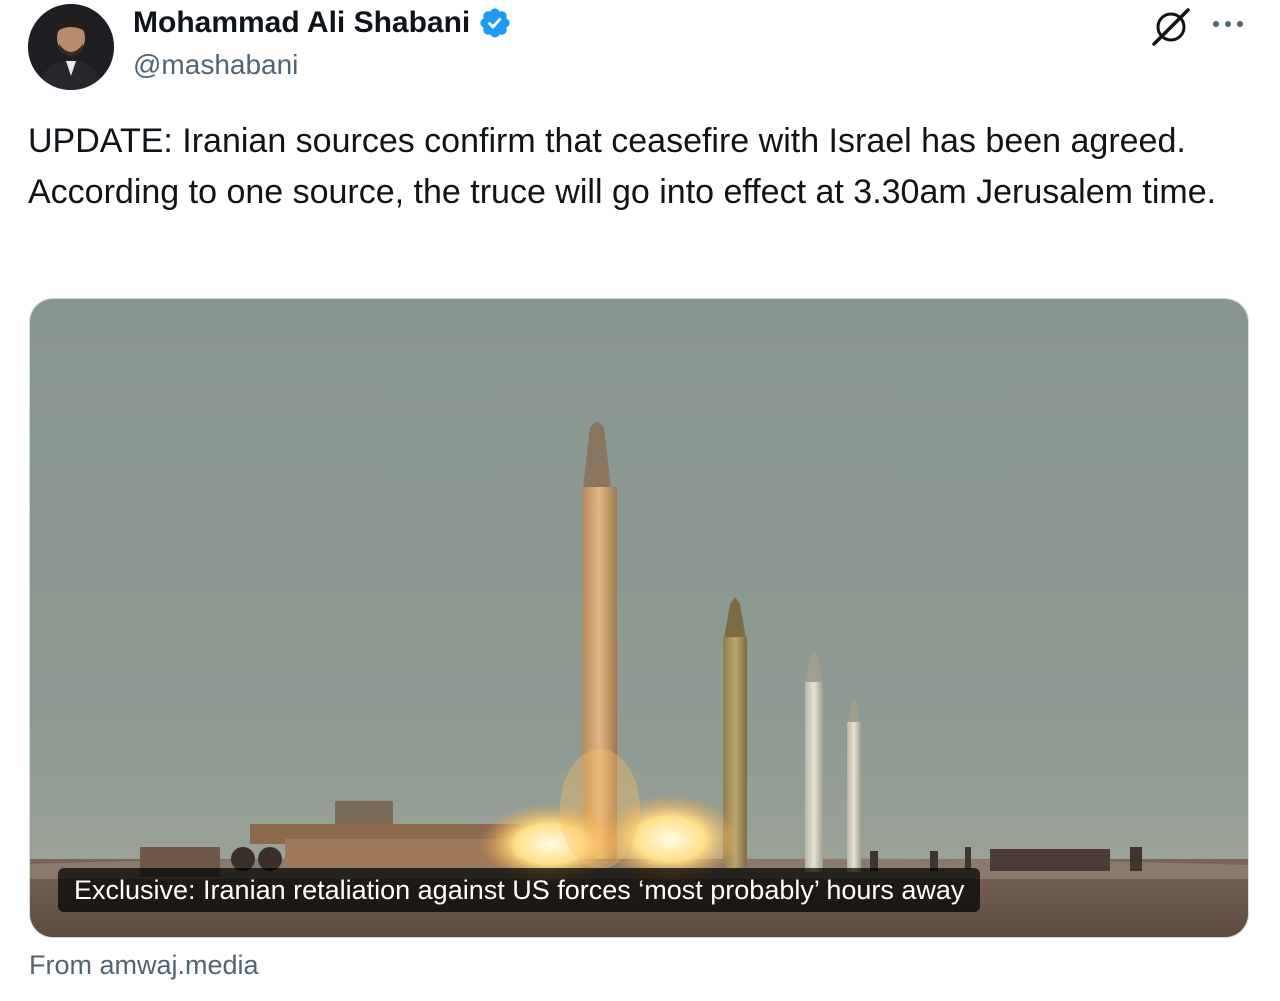 Image resolution: width=1280 pixels, height=1001 pixels. Describe the element at coordinates (302, 22) in the screenshot. I see `author-name-text: Mohammad Ali Shabani` at that location.